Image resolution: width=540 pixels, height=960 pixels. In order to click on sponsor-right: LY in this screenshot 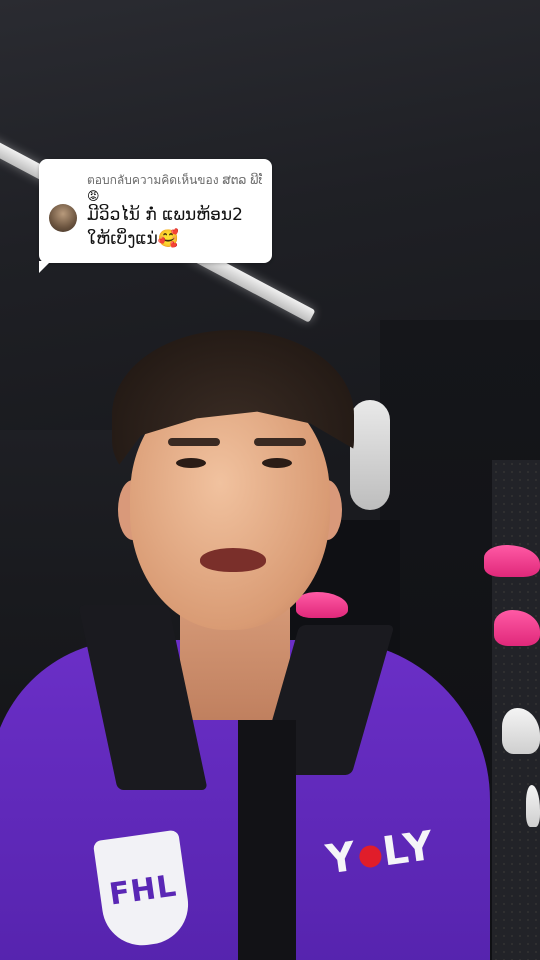, I will do `click(408, 849)`.